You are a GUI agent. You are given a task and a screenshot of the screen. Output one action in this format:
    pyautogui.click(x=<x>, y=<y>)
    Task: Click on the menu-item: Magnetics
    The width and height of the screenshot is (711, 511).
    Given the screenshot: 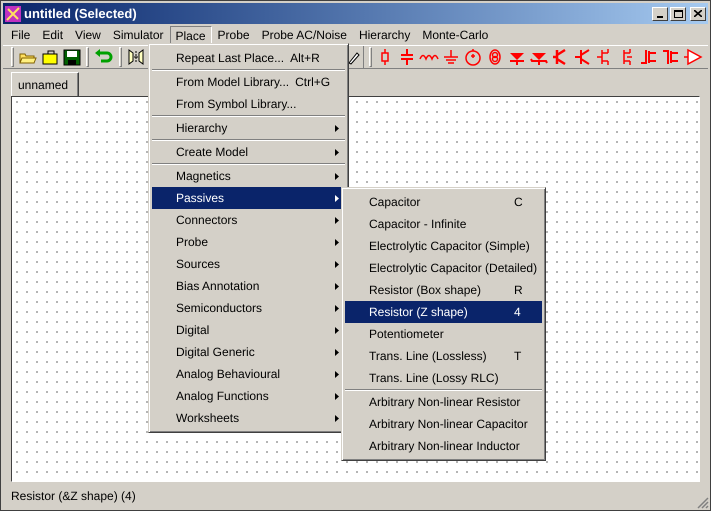 What is the action you would take?
    pyautogui.click(x=248, y=176)
    